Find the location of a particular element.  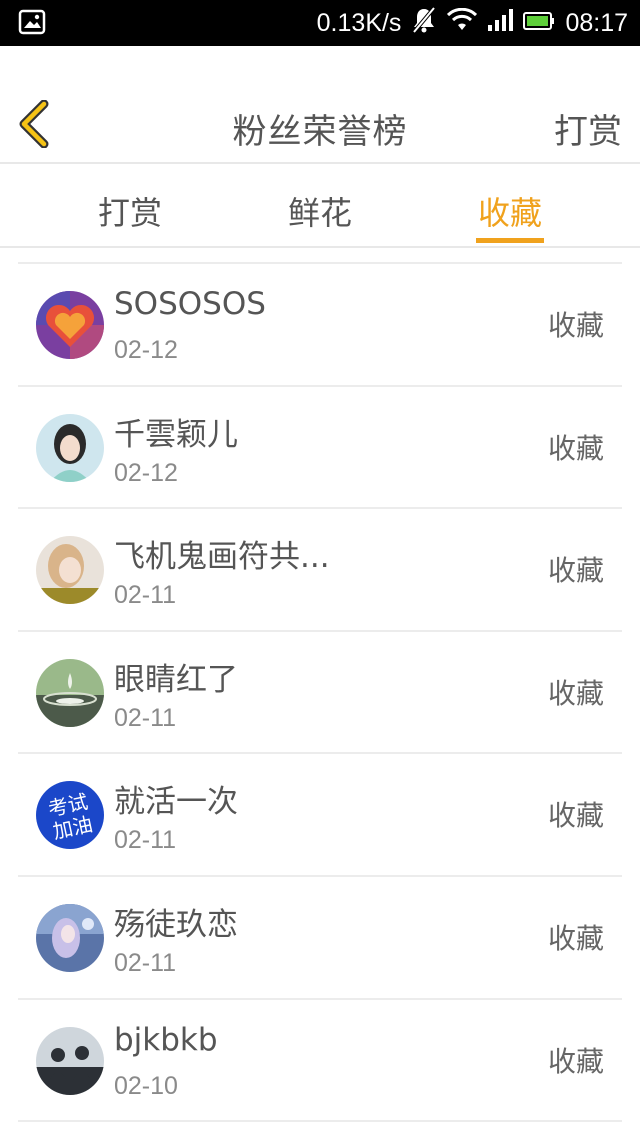

header-bar: 粉丝荣誉榜 打赏 is located at coordinates (320, 105).